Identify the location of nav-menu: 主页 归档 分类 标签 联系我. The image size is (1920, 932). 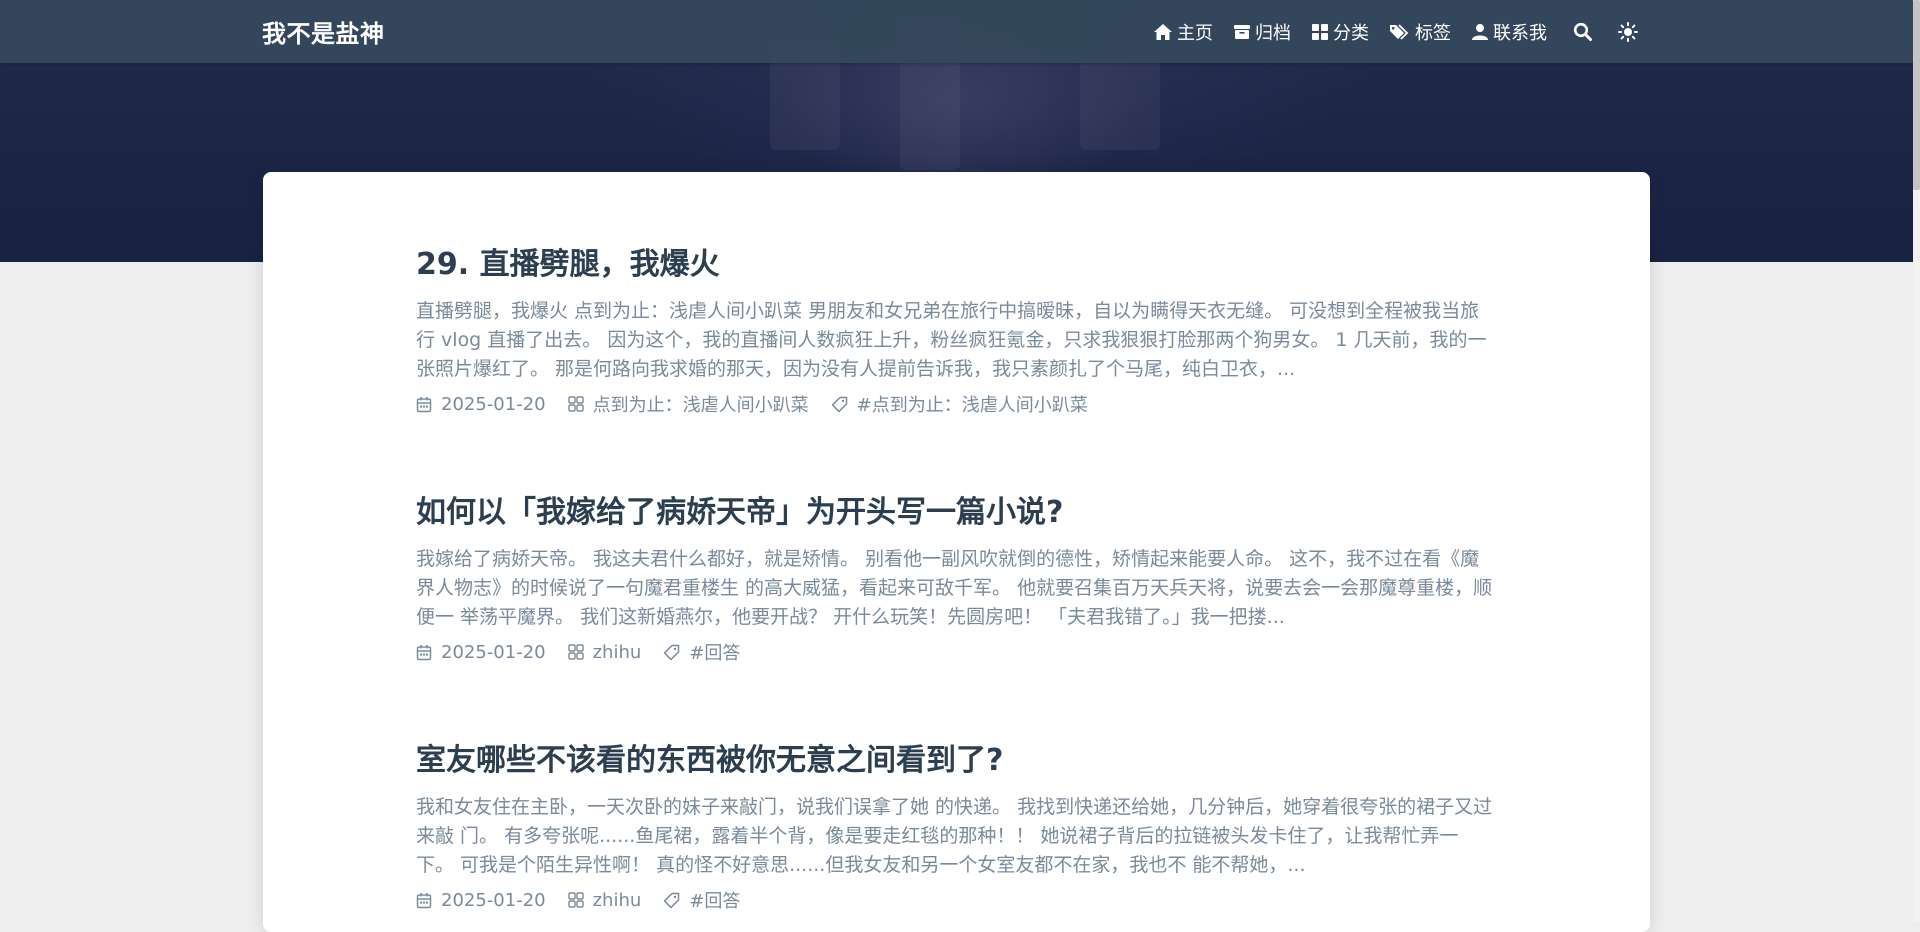
(1385, 31).